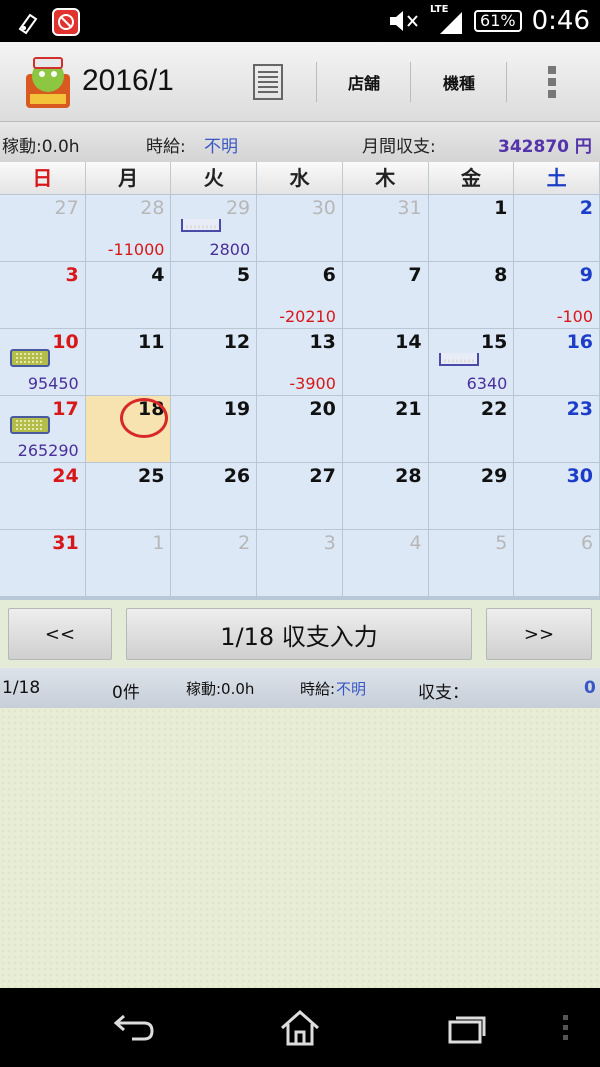  Describe the element at coordinates (487, 383) in the screenshot. I see `day-balance: 6340` at that location.